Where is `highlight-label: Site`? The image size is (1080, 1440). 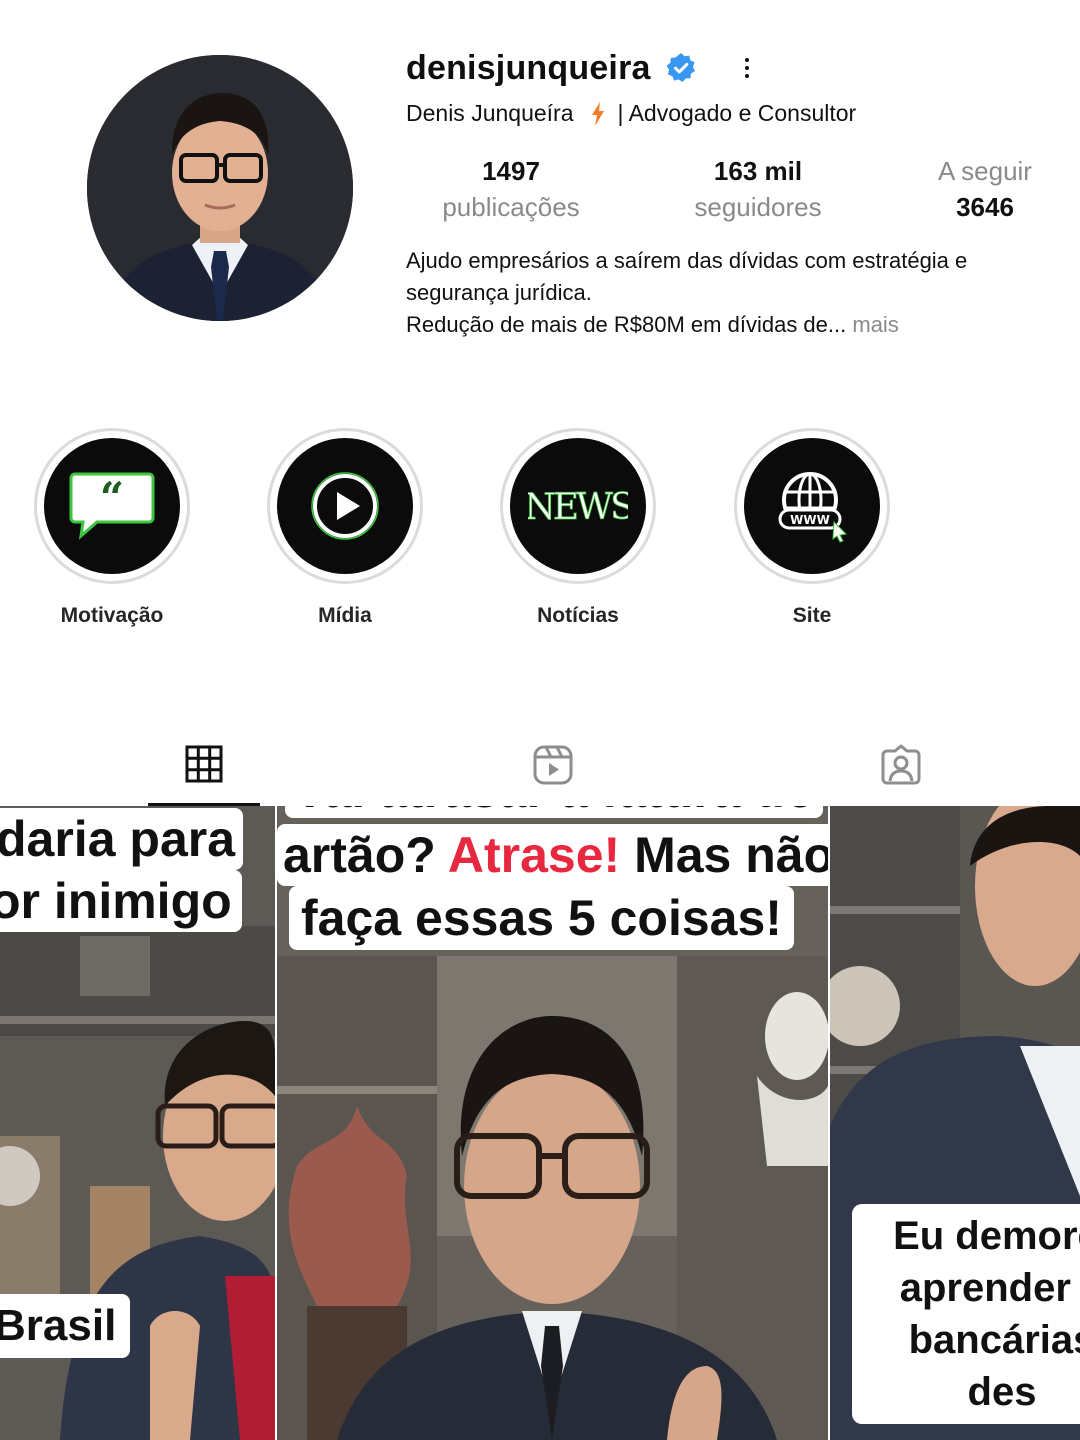 highlight-label: Site is located at coordinates (812, 615).